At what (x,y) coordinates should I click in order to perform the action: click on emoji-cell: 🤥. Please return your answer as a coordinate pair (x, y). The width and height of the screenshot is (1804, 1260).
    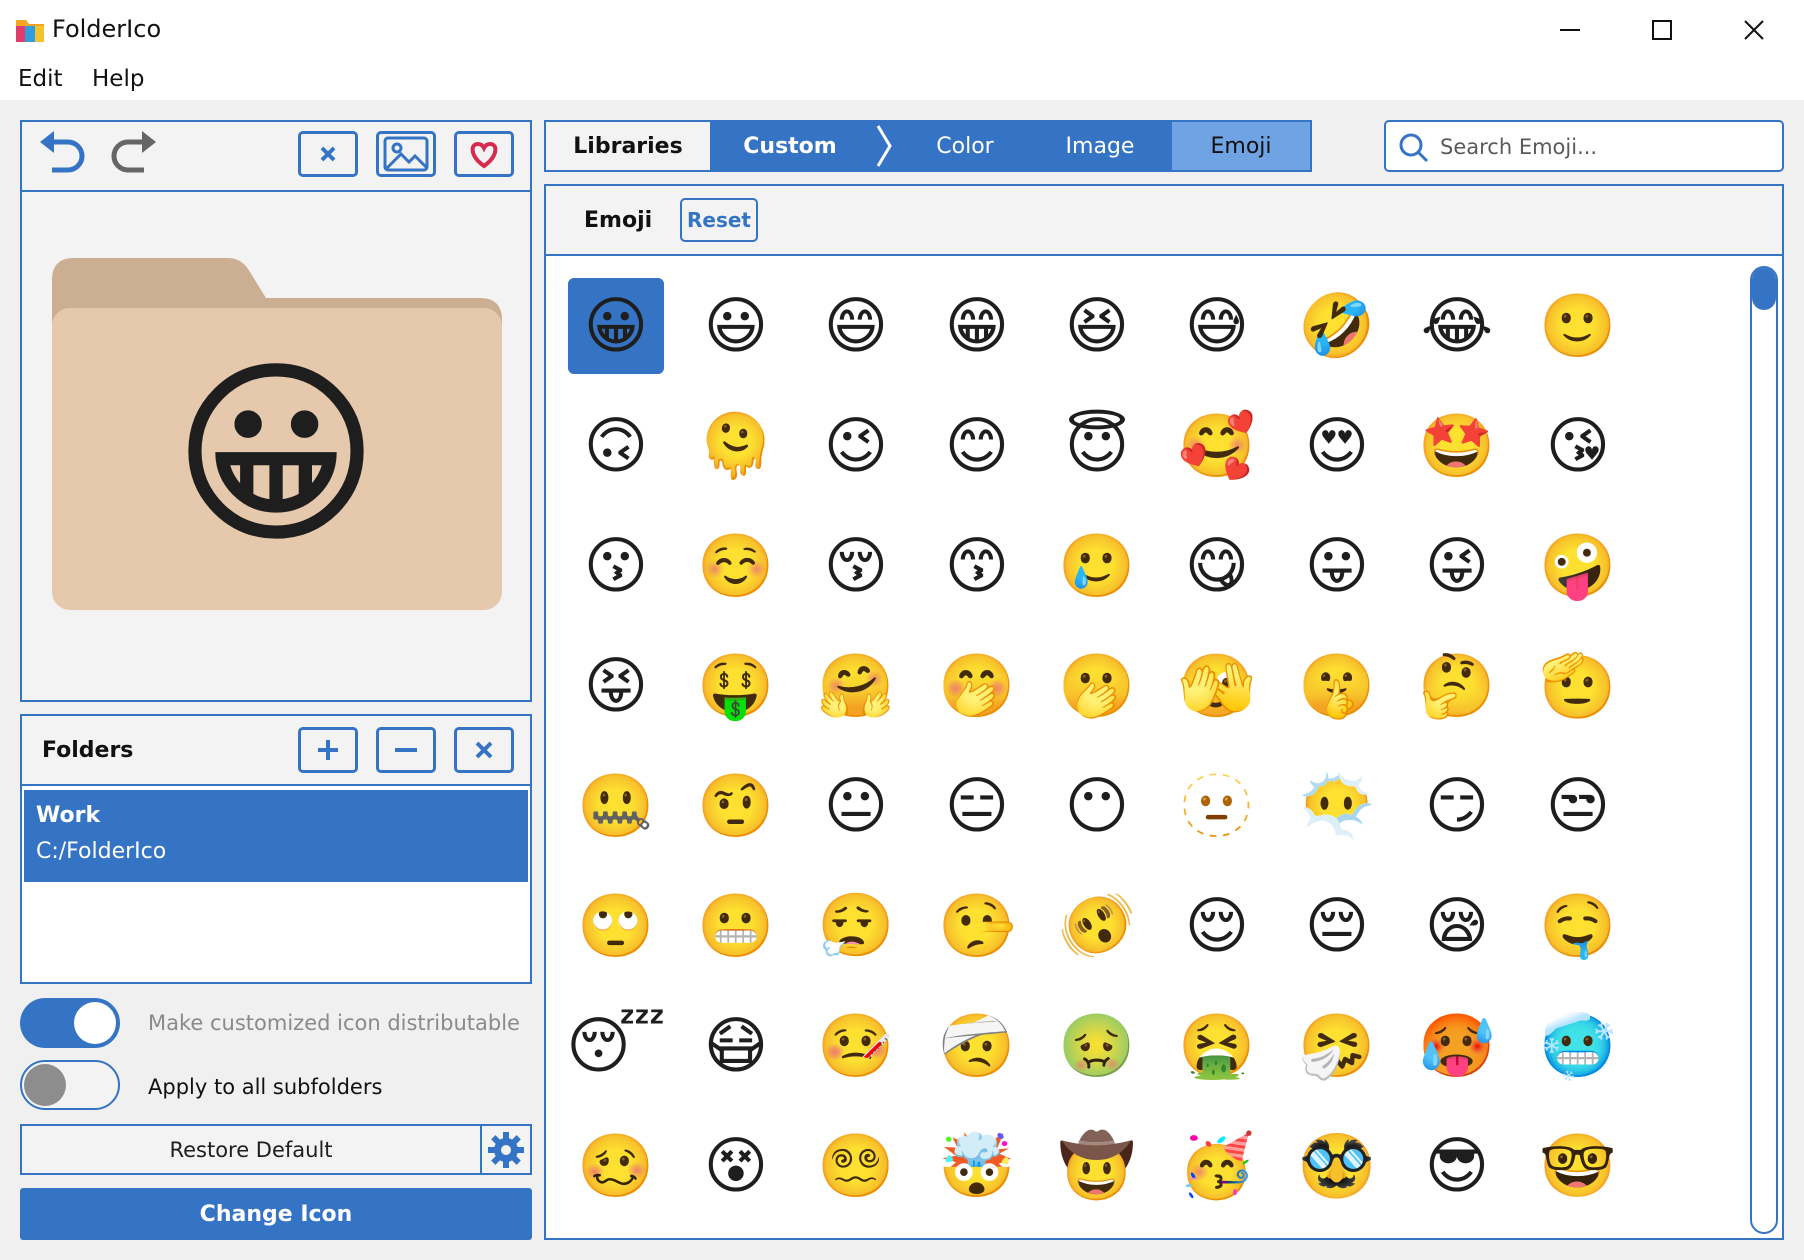
    Looking at the image, I should click on (977, 926).